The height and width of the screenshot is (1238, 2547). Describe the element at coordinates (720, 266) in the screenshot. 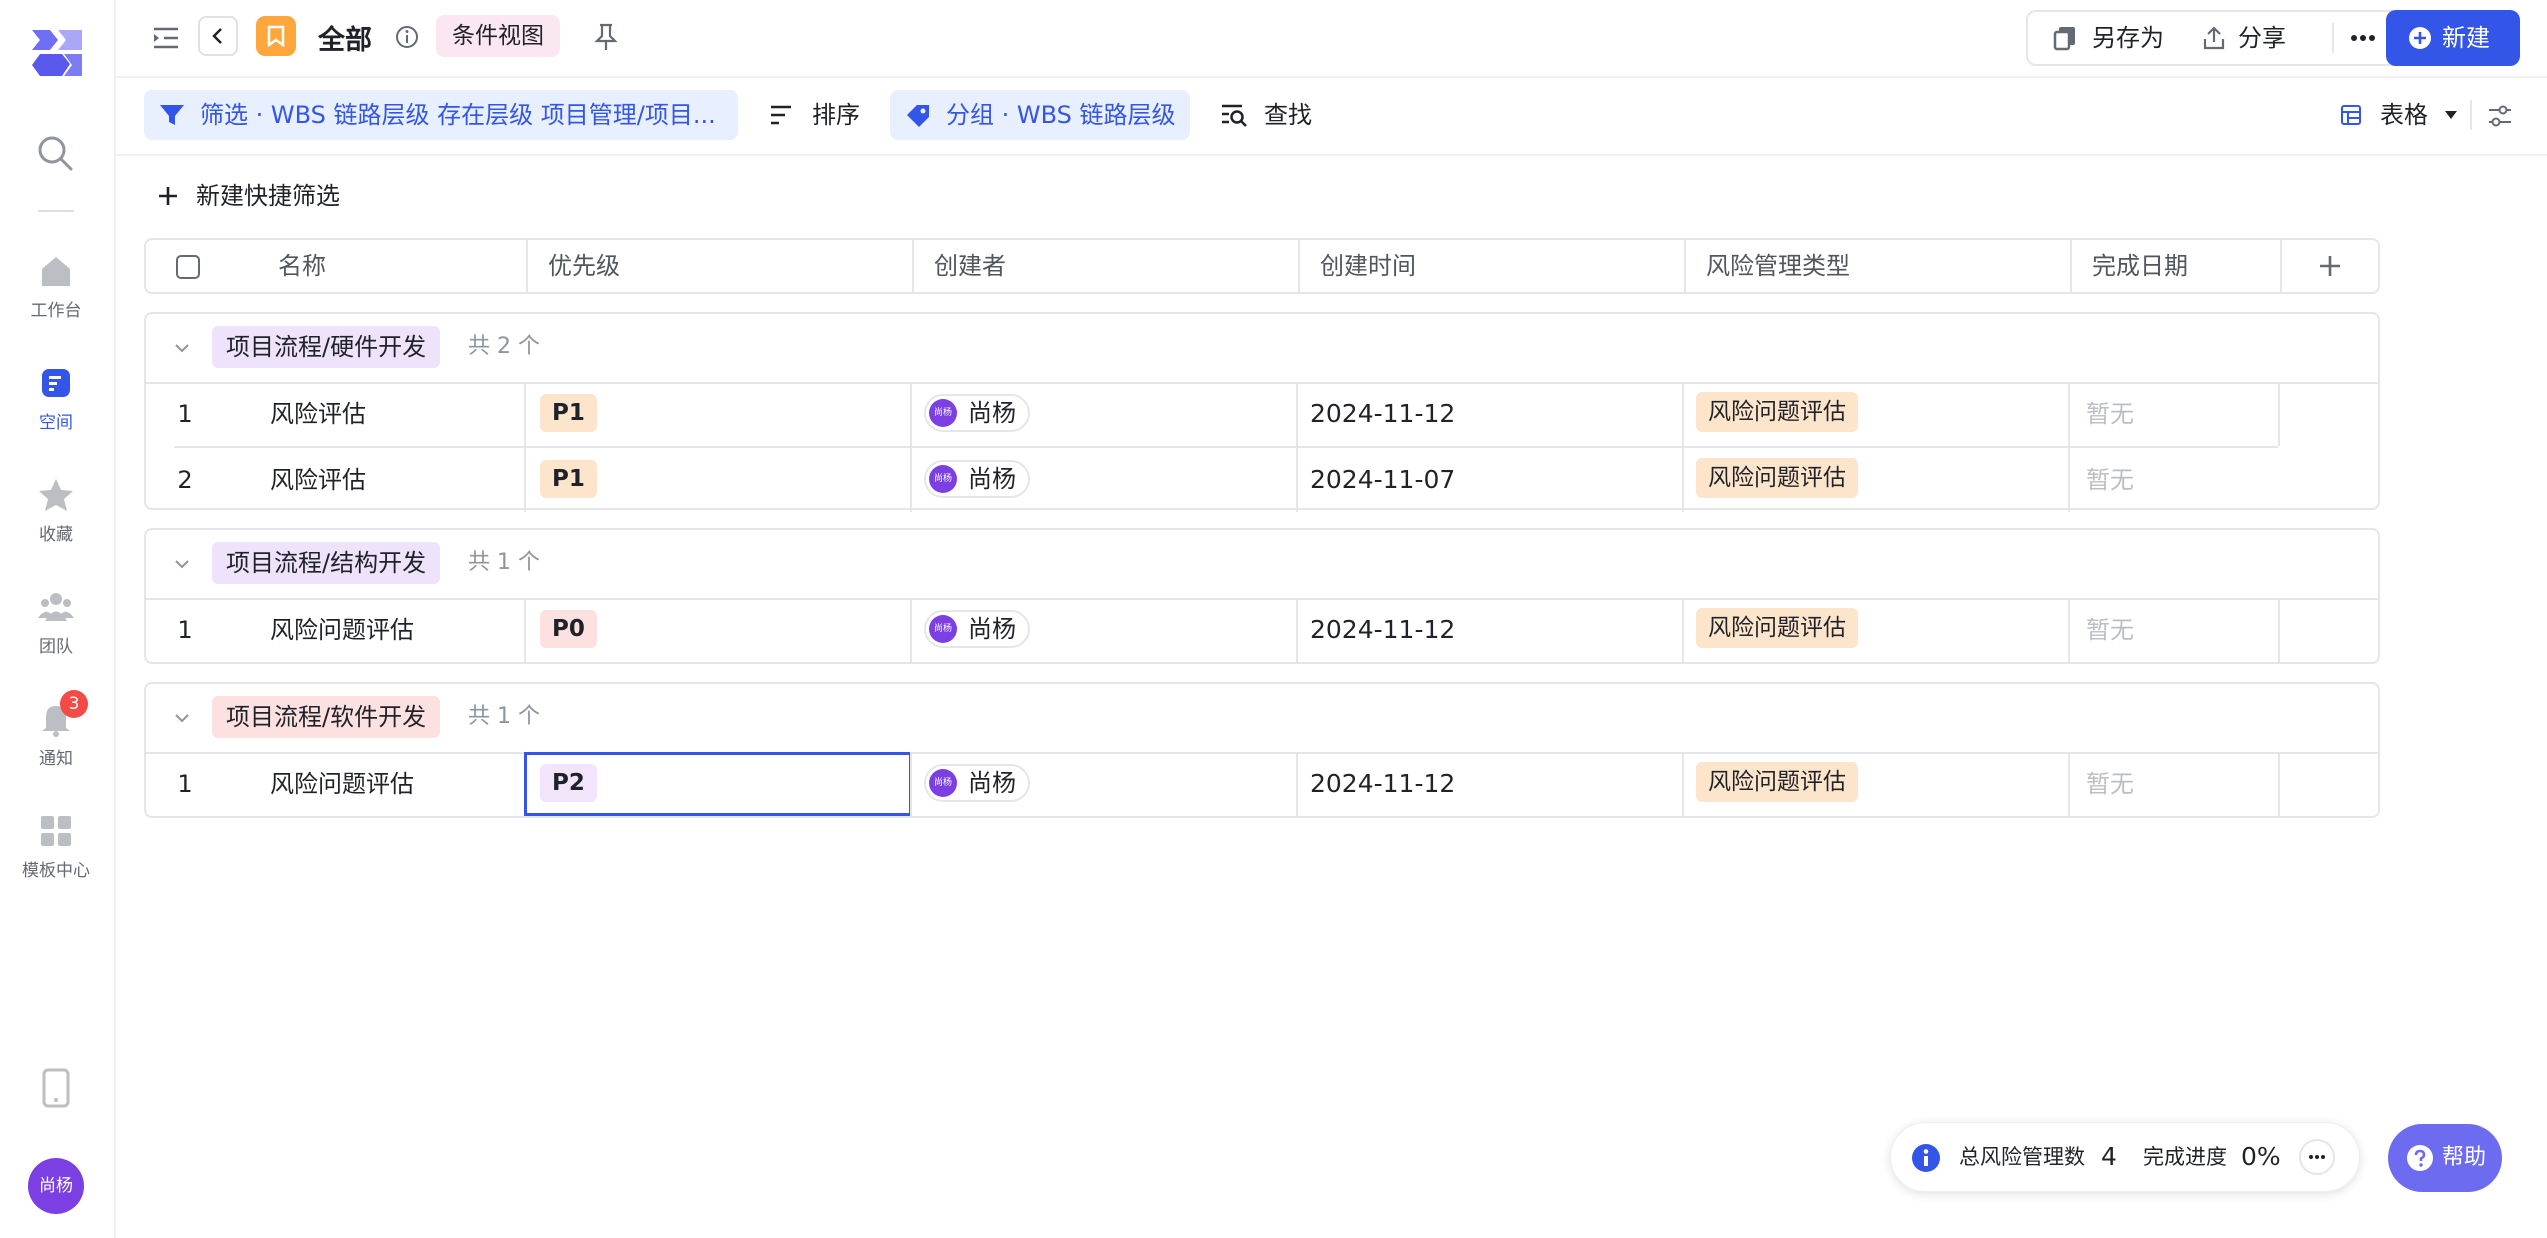

I see `column-header-priority-cell: 优先级` at that location.